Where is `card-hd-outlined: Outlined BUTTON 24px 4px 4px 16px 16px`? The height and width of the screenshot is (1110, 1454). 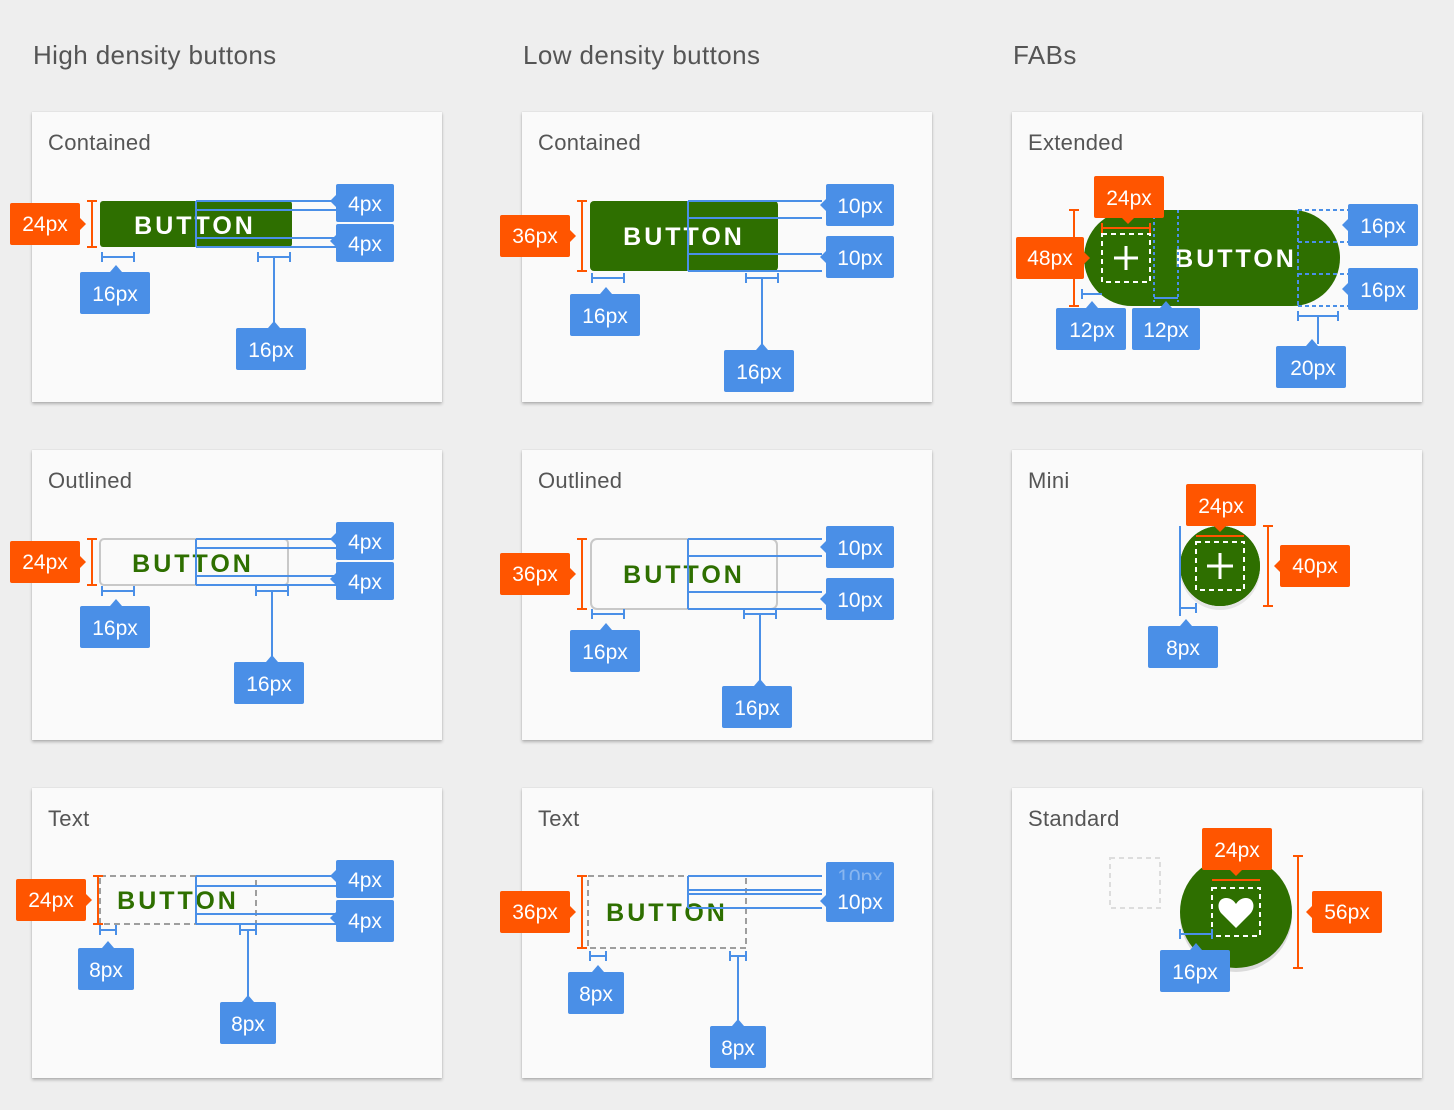
card-hd-outlined: Outlined BUTTON 24px 4px 4px 16px 16px is located at coordinates (226, 595).